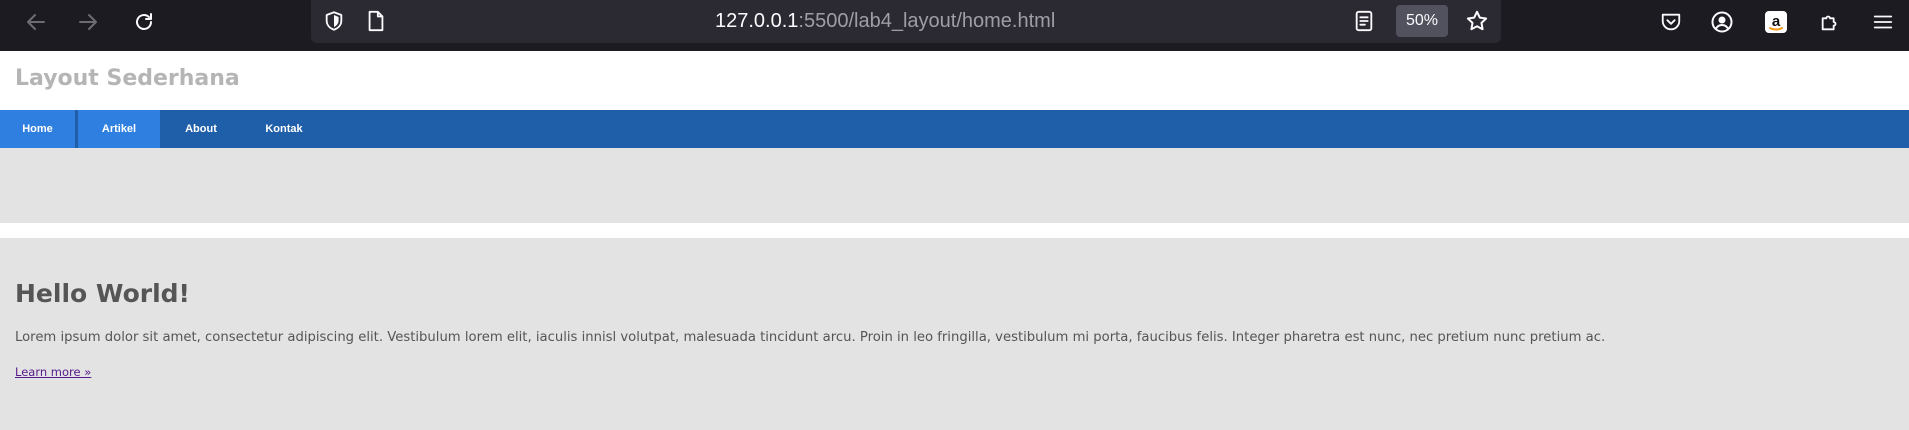  Describe the element at coordinates (201, 129) in the screenshot. I see `nav-item-about: About` at that location.